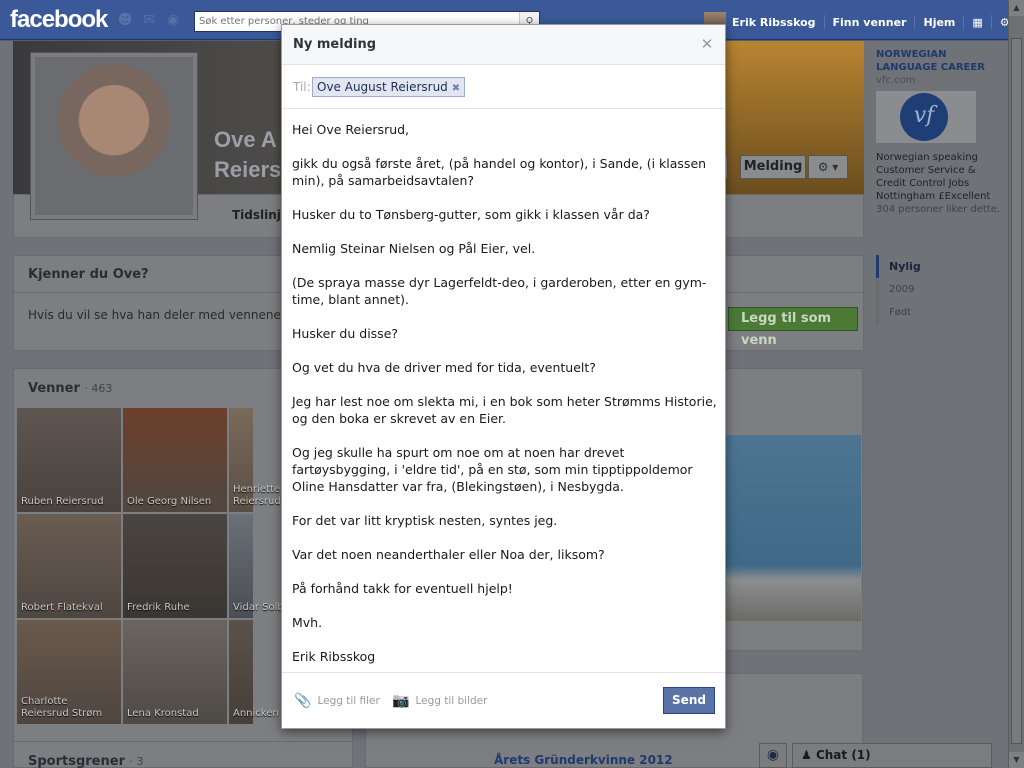 This screenshot has height=768, width=1024. Describe the element at coordinates (896, 80) in the screenshot. I see `ad-url: vfc.com` at that location.